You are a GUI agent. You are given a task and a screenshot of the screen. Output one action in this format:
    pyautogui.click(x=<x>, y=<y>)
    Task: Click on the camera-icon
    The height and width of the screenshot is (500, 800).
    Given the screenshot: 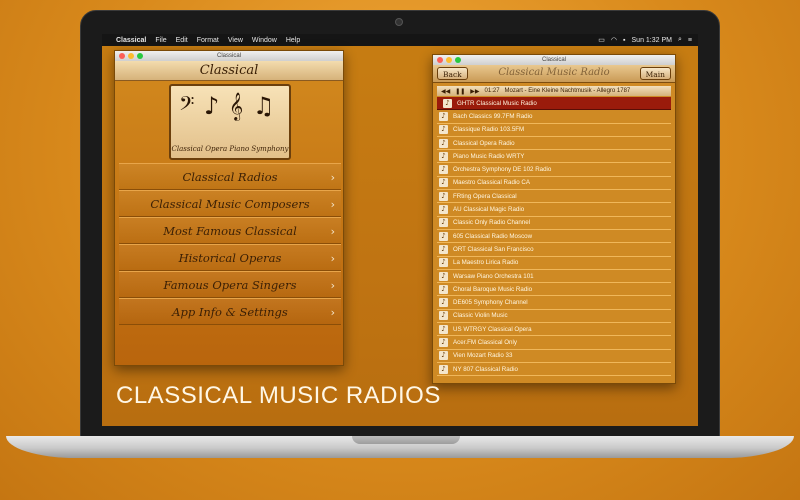 What is the action you would take?
    pyautogui.click(x=399, y=22)
    